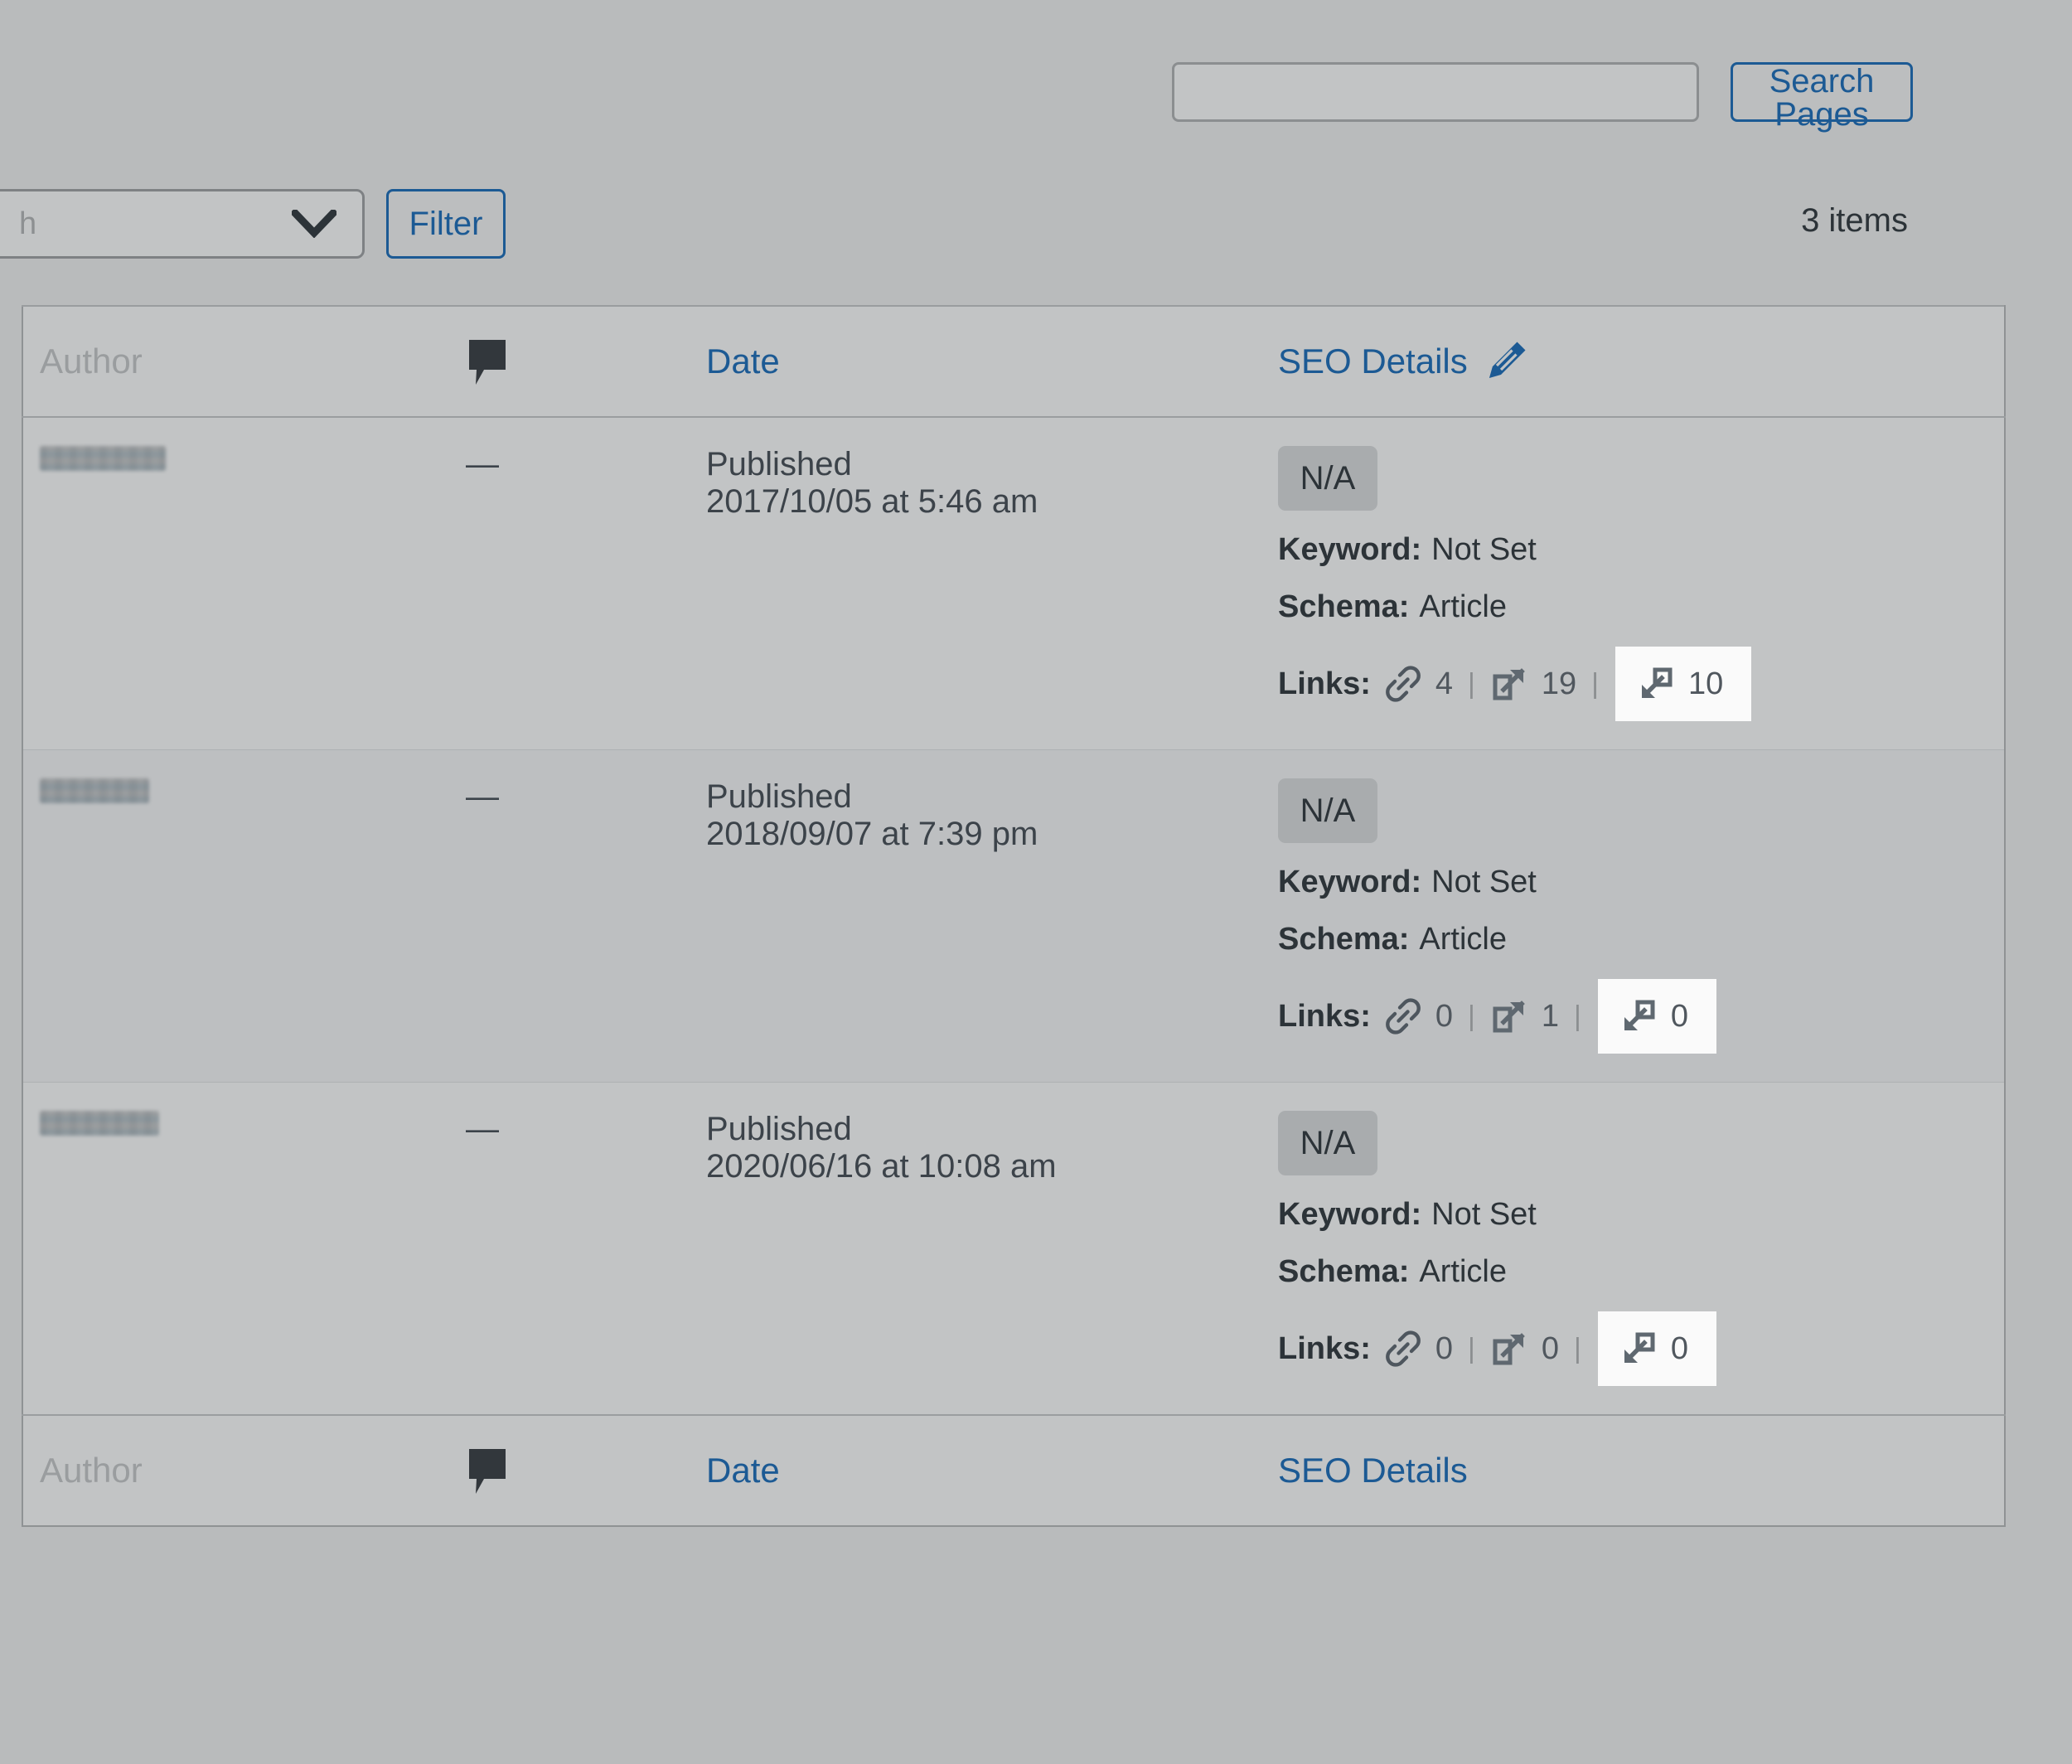 This screenshot has height=1764, width=2072. Describe the element at coordinates (1633, 362) in the screenshot. I see `column-header-seo-details: SEO Details` at that location.